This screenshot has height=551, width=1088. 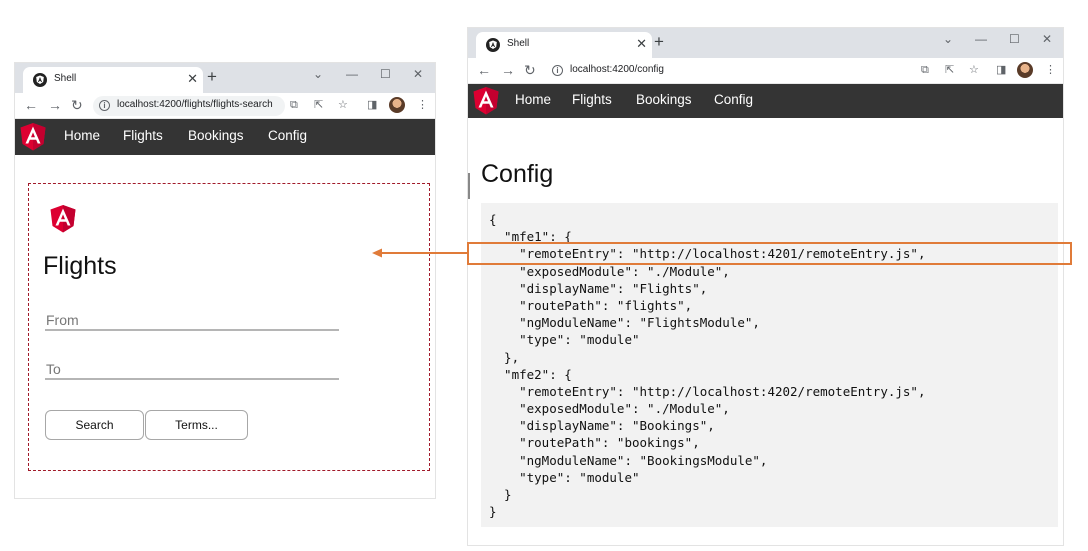 I want to click on from-field: From, so click(x=62, y=320).